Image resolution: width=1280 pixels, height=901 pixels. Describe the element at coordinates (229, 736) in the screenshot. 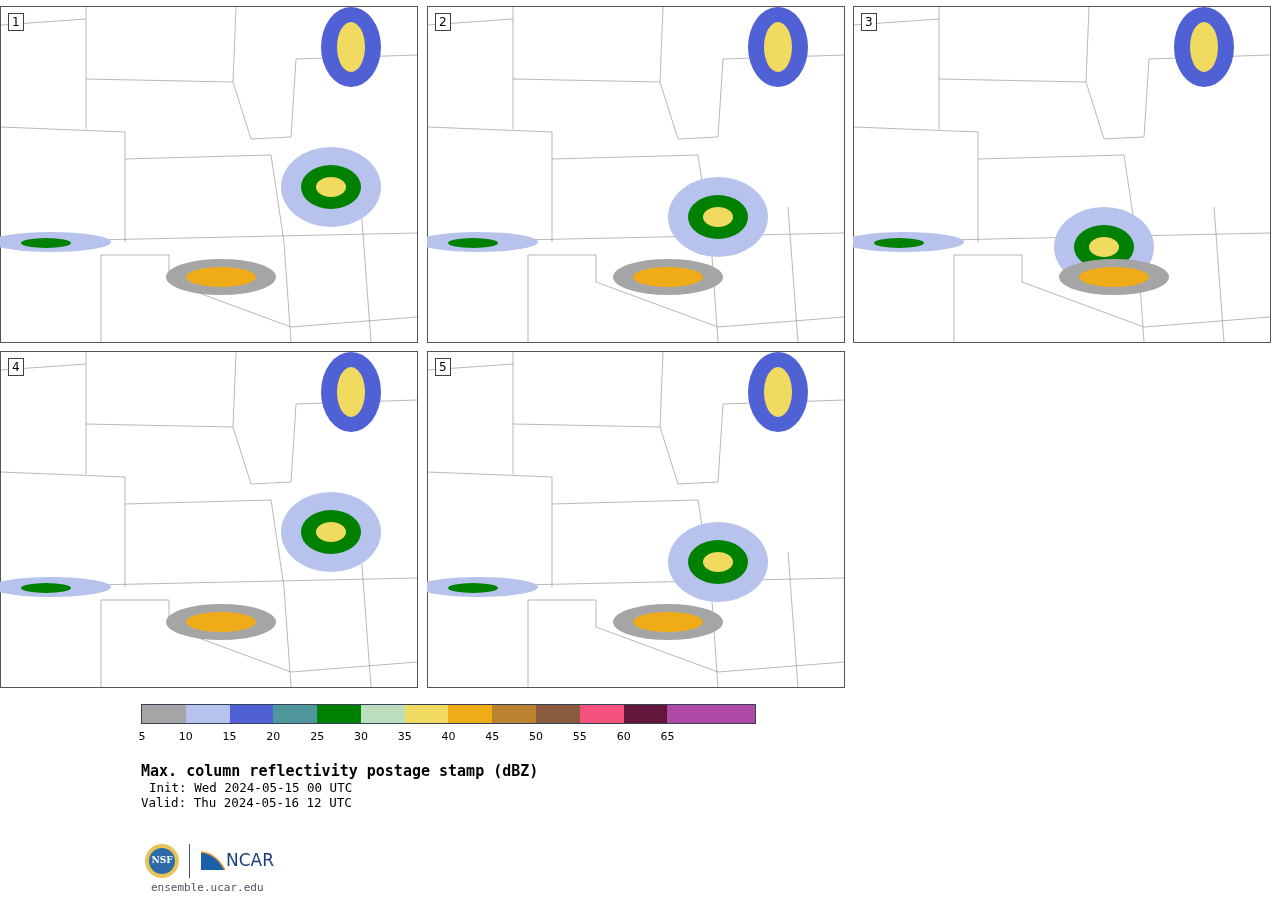

I see `colorbar-tick-label: 15` at that location.